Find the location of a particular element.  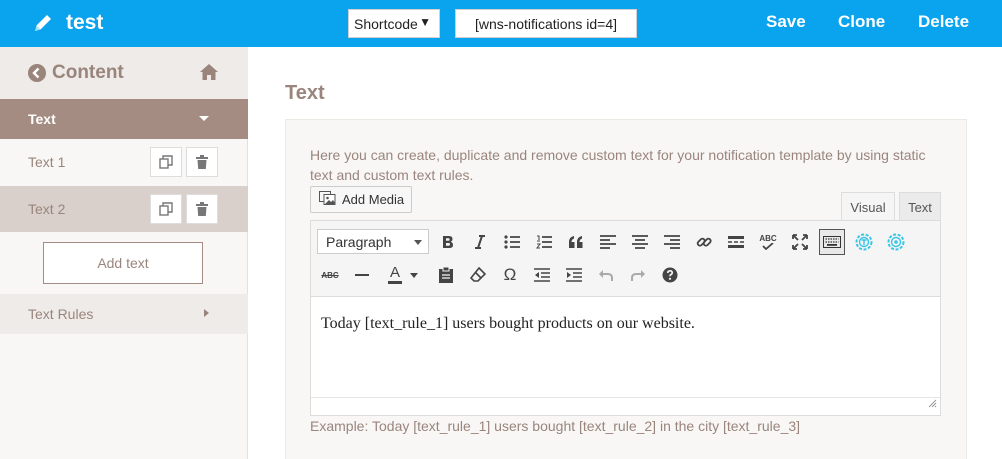

paste-as-text-button is located at coordinates (446, 275).